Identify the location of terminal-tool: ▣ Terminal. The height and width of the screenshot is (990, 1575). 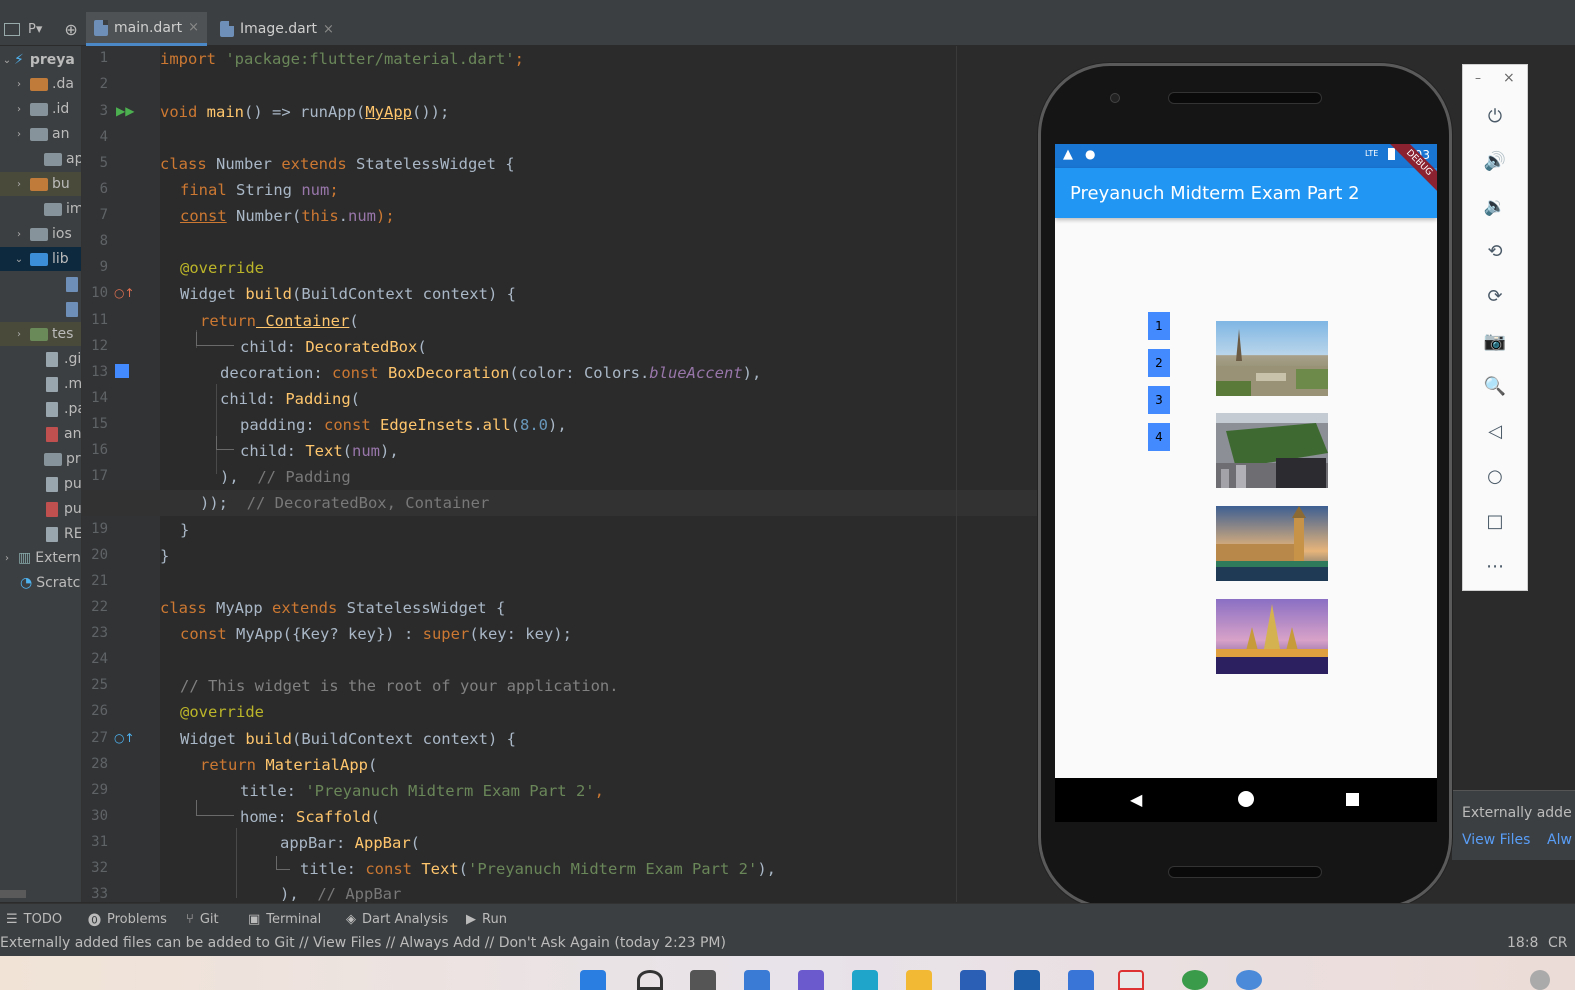
(284, 919).